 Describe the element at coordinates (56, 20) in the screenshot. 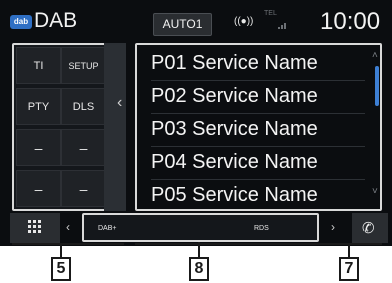

I see `source-title: DAB` at that location.